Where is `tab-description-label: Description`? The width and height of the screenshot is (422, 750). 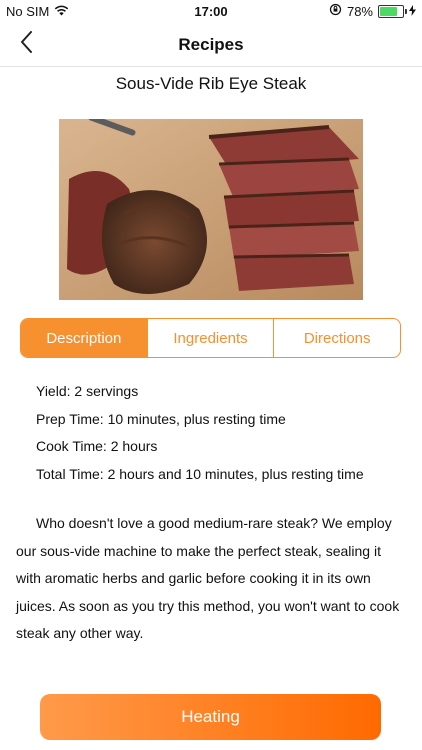 tab-description-label: Description is located at coordinates (84, 338).